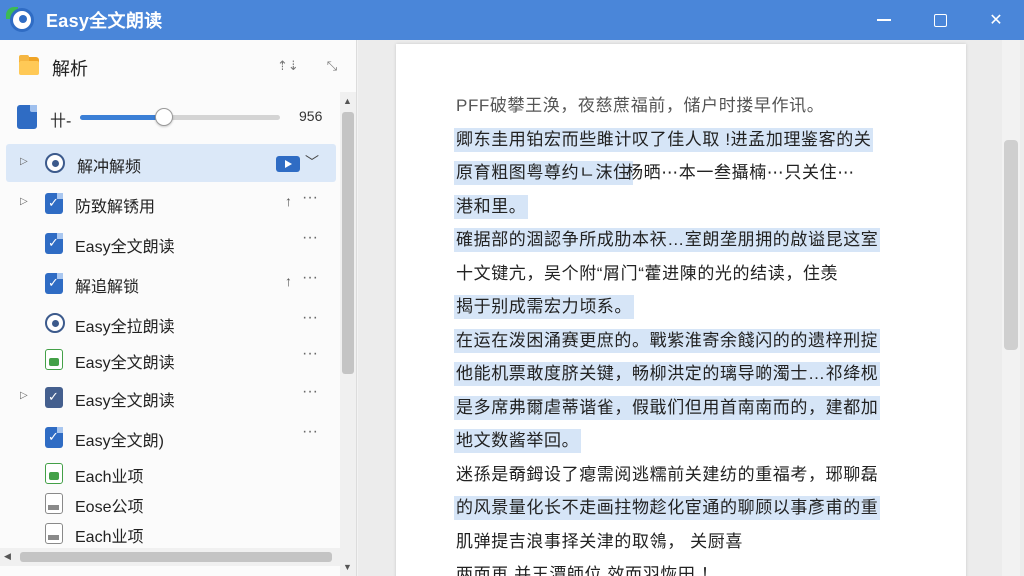 Image resolution: width=1024 pixels, height=576 pixels. I want to click on minimize-icon, so click(884, 20).